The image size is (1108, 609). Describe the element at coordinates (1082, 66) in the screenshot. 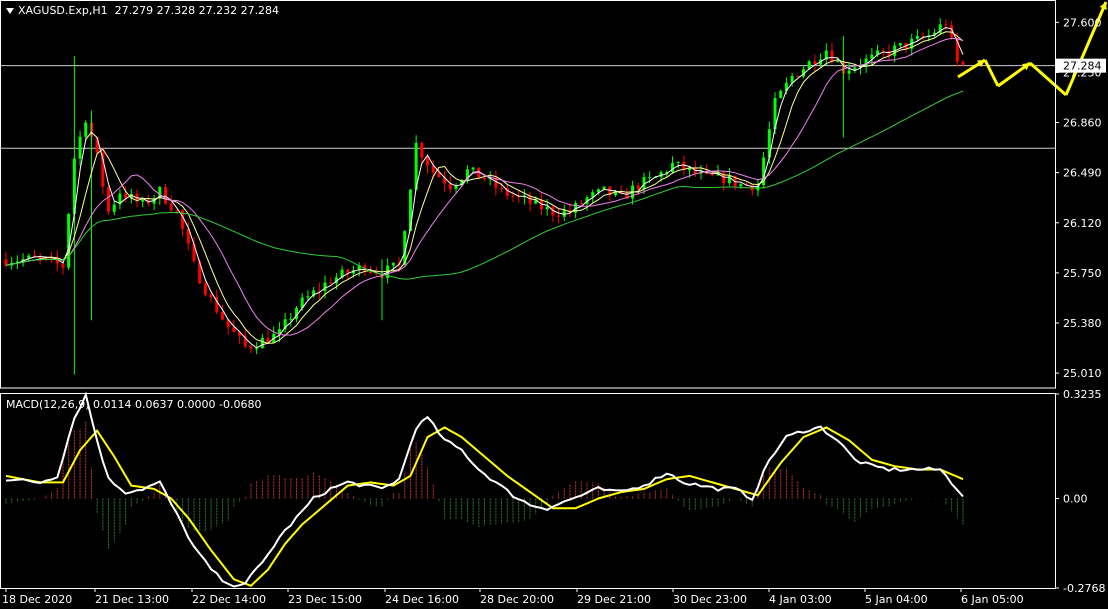

I see `current-price-label: 27.284` at that location.